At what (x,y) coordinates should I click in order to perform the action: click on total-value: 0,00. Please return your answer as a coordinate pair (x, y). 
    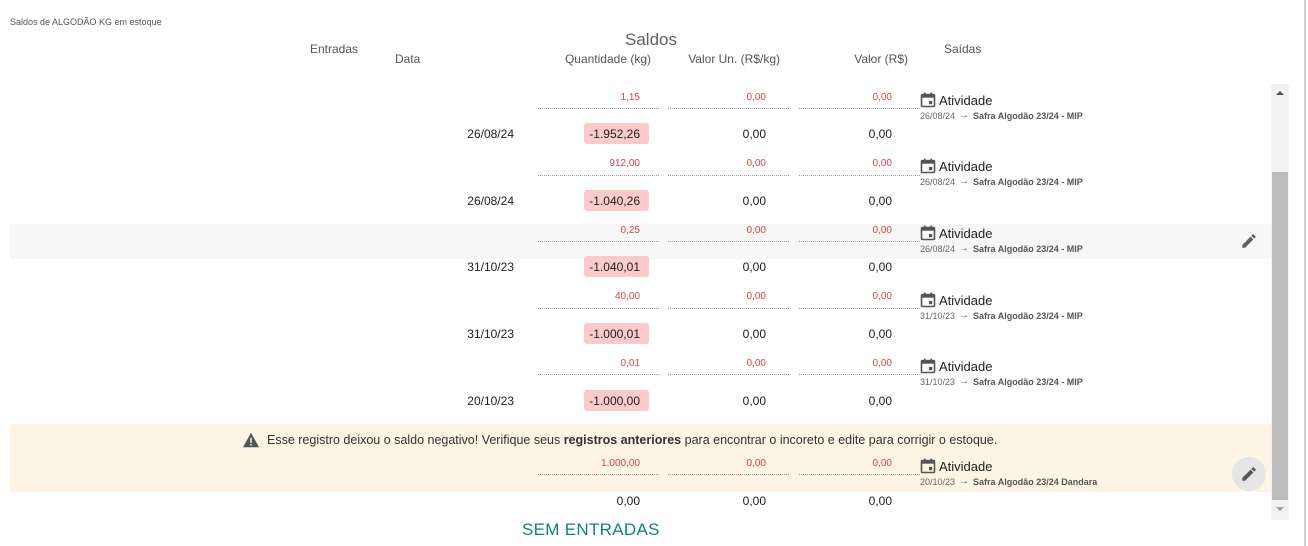
    Looking at the image, I should click on (880, 501).